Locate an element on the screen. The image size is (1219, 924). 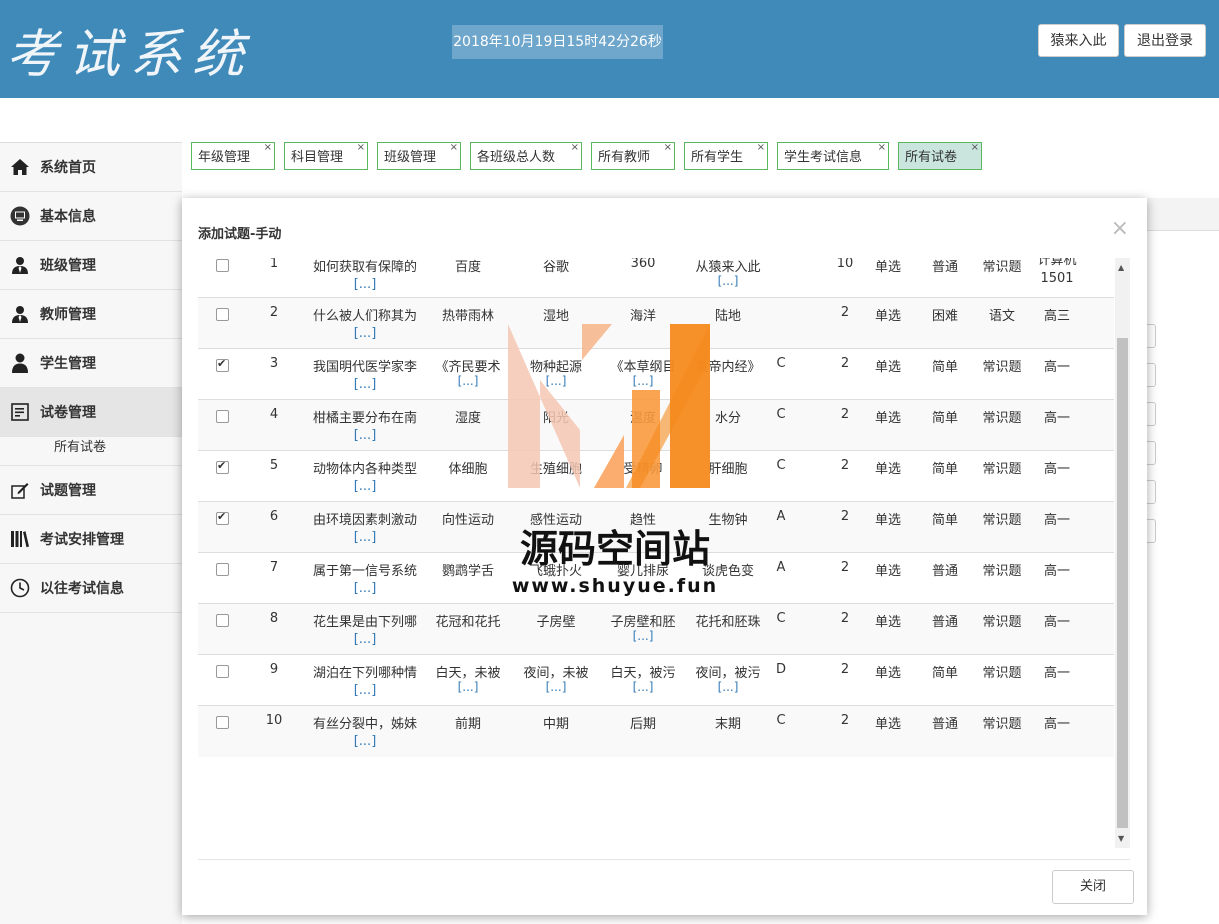
table-row: 5 动物体内各种类型 [...] 体细胞 生殖细胞 受精卵 肝细胞 C 2 单选 简单 常识题 高一 is located at coordinates (656, 476).